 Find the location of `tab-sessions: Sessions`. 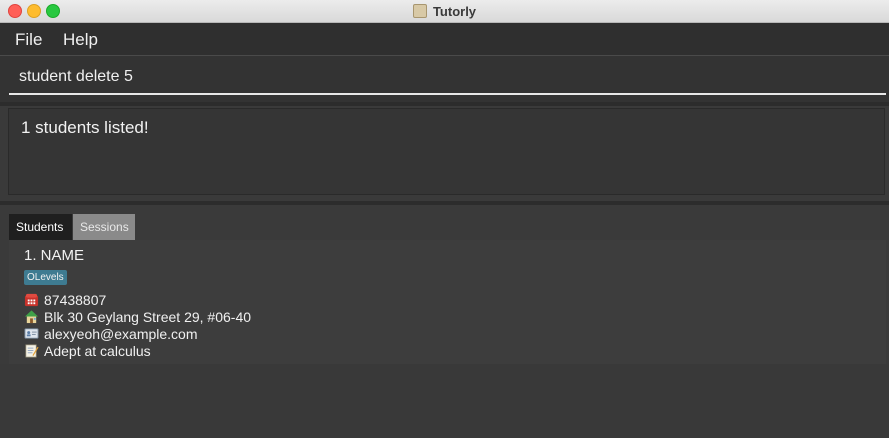

tab-sessions: Sessions is located at coordinates (104, 227).